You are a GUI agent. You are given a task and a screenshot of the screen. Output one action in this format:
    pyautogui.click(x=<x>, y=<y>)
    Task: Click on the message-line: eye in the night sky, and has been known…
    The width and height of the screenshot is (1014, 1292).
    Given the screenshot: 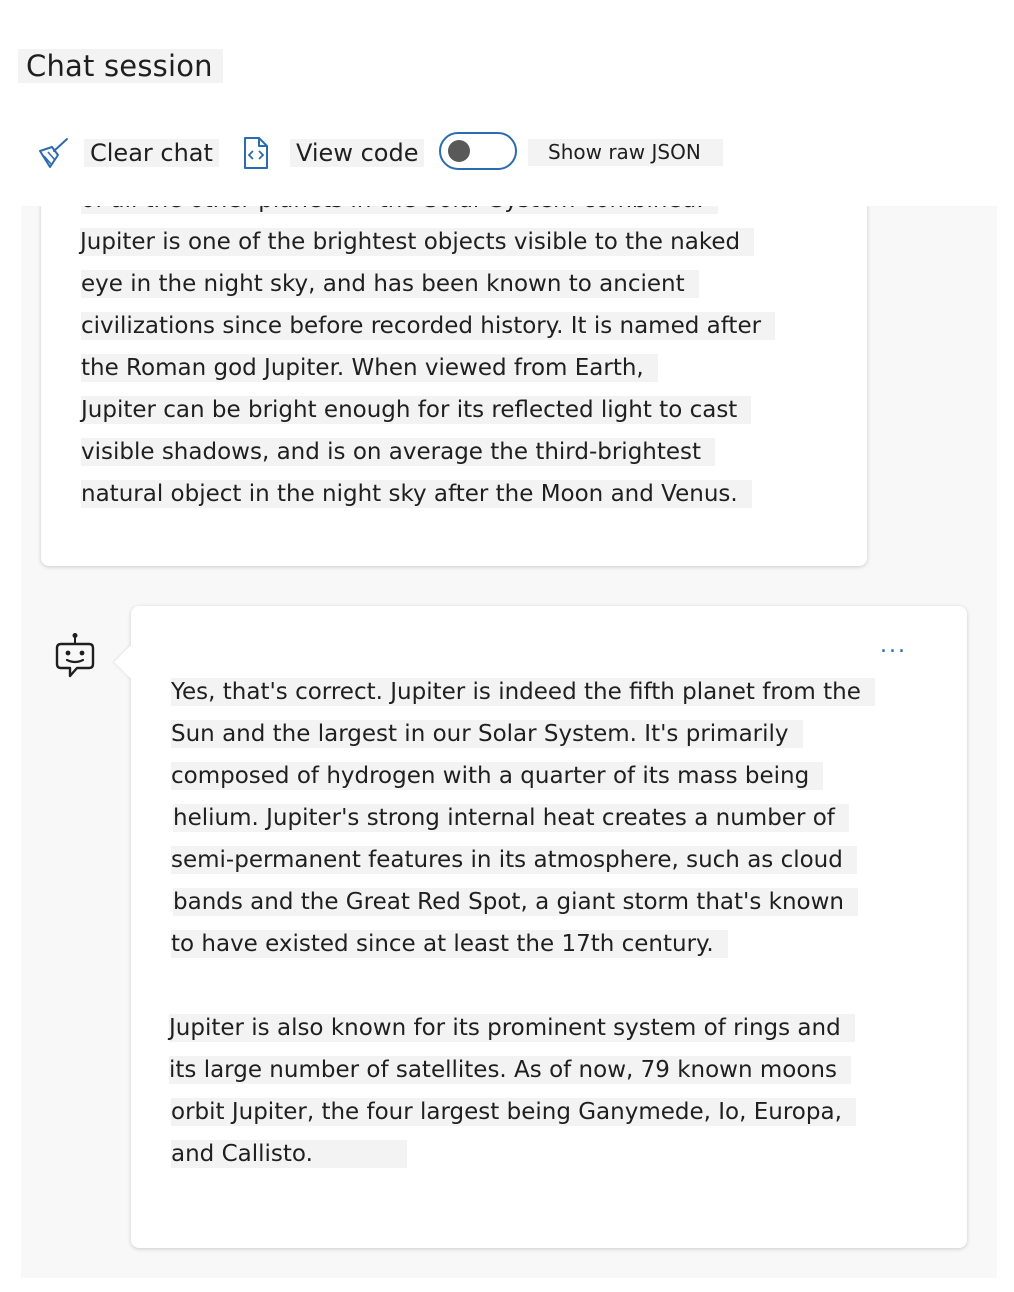 What is the action you would take?
    pyautogui.click(x=390, y=284)
    